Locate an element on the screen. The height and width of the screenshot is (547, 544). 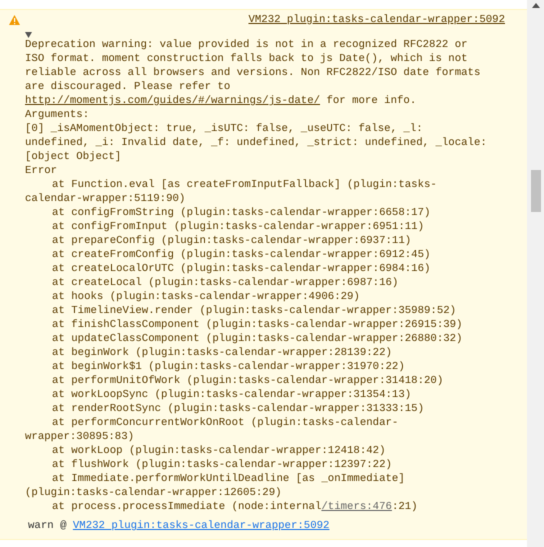
stack-frame: at renderRootSync (plugin:tasks-calendar-wrapper:31333:15) is located at coordinates (256, 409).